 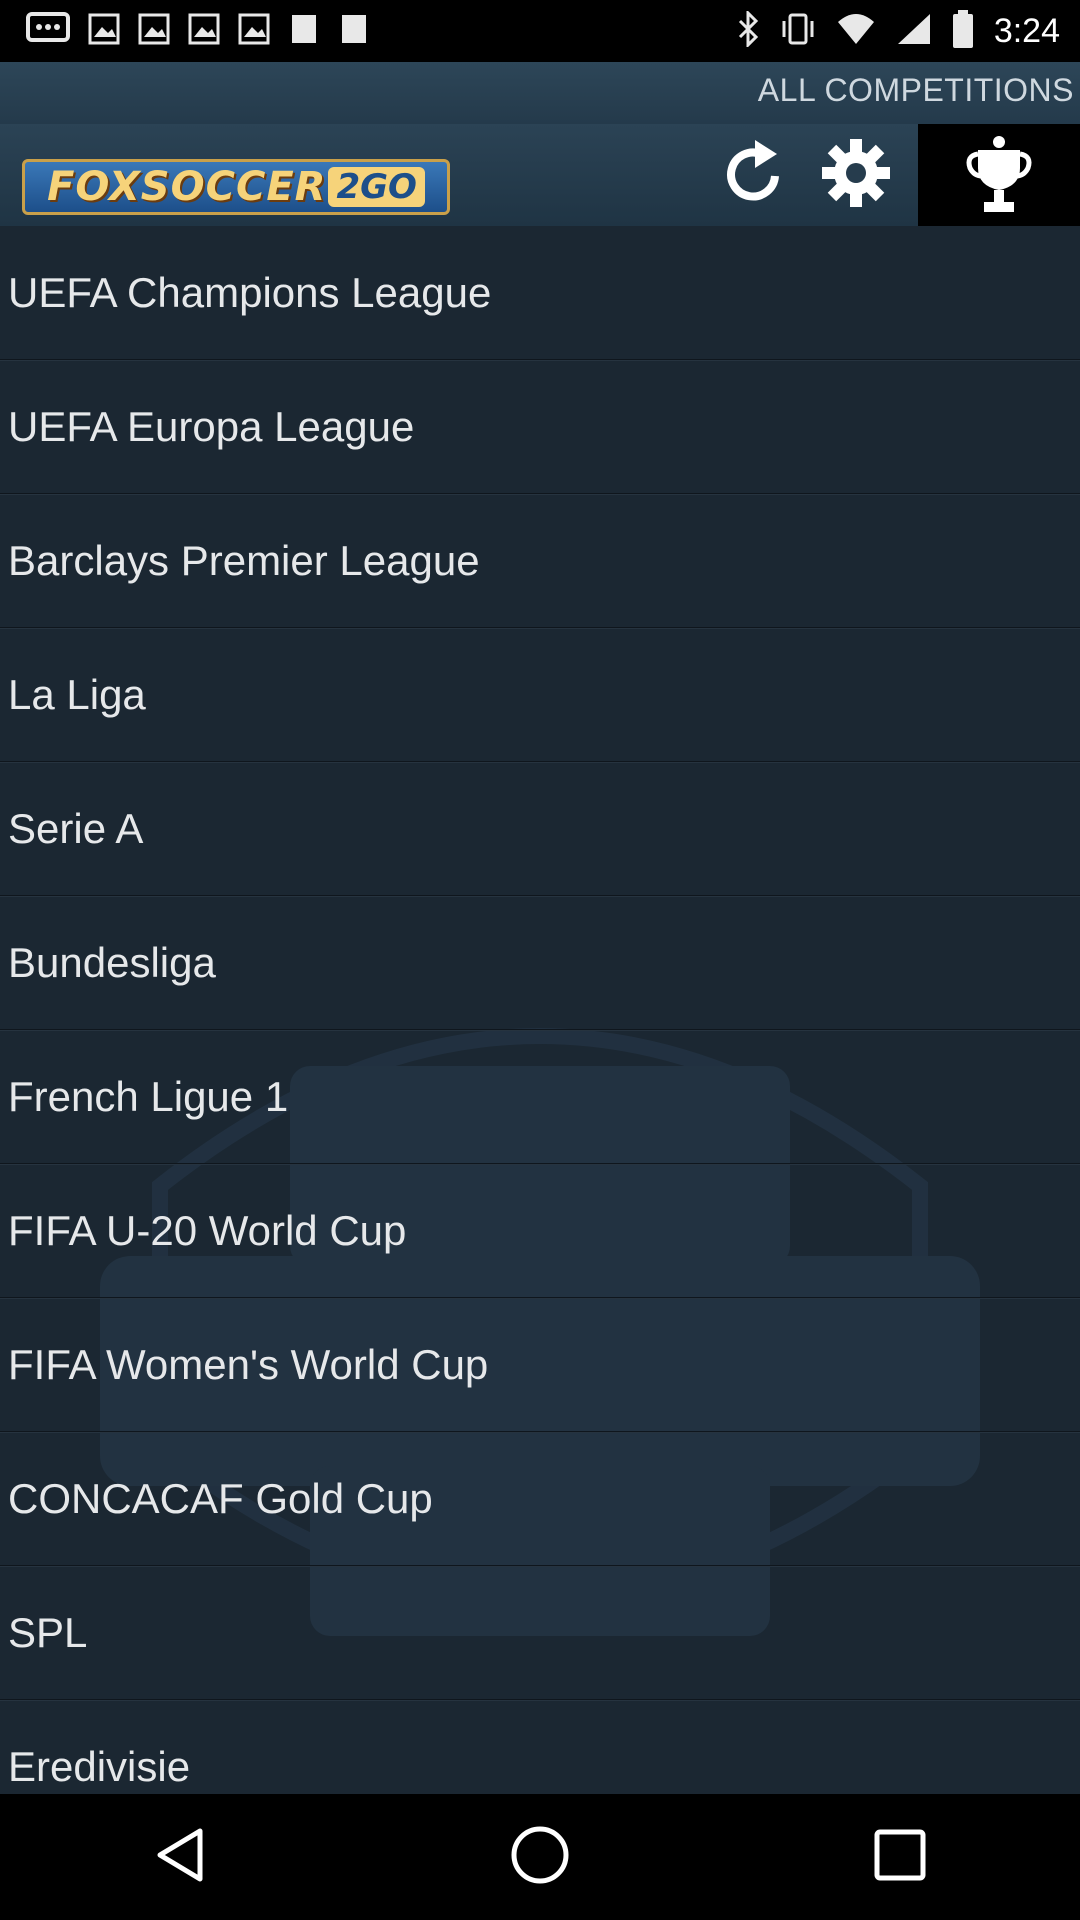 I want to click on home-button, so click(x=540, y=1857).